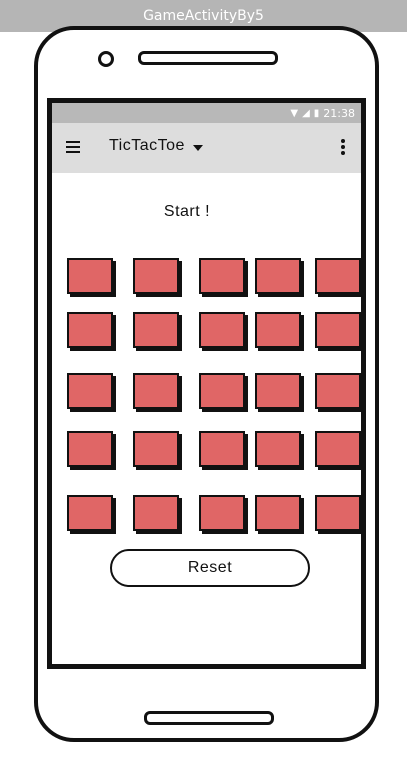 The image size is (407, 768). What do you see at coordinates (210, 568) in the screenshot?
I see `reset-button: Reset` at bounding box center [210, 568].